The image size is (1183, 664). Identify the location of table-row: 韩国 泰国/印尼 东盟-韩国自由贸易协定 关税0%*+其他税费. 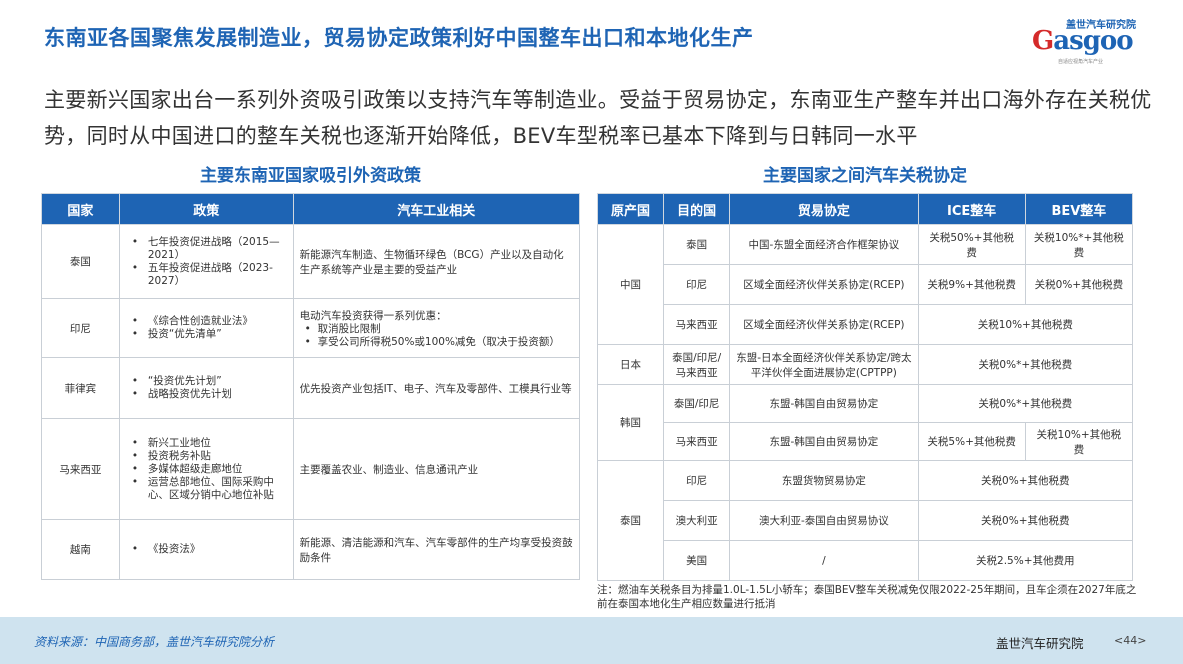
(865, 422).